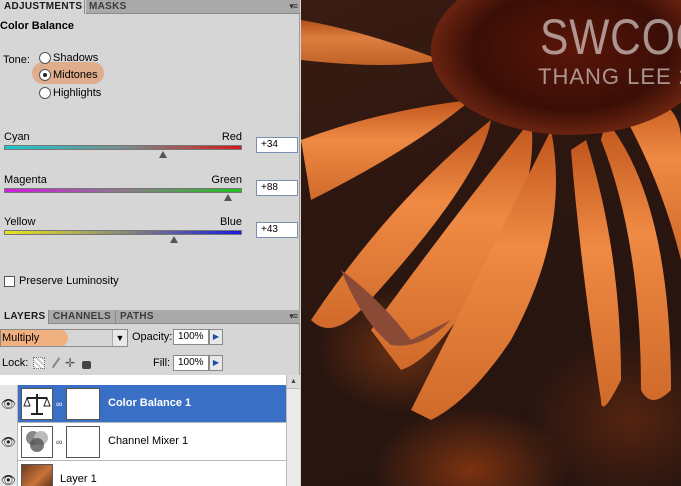 The height and width of the screenshot is (486, 681). I want to click on radio-label: Shadows, so click(76, 58).